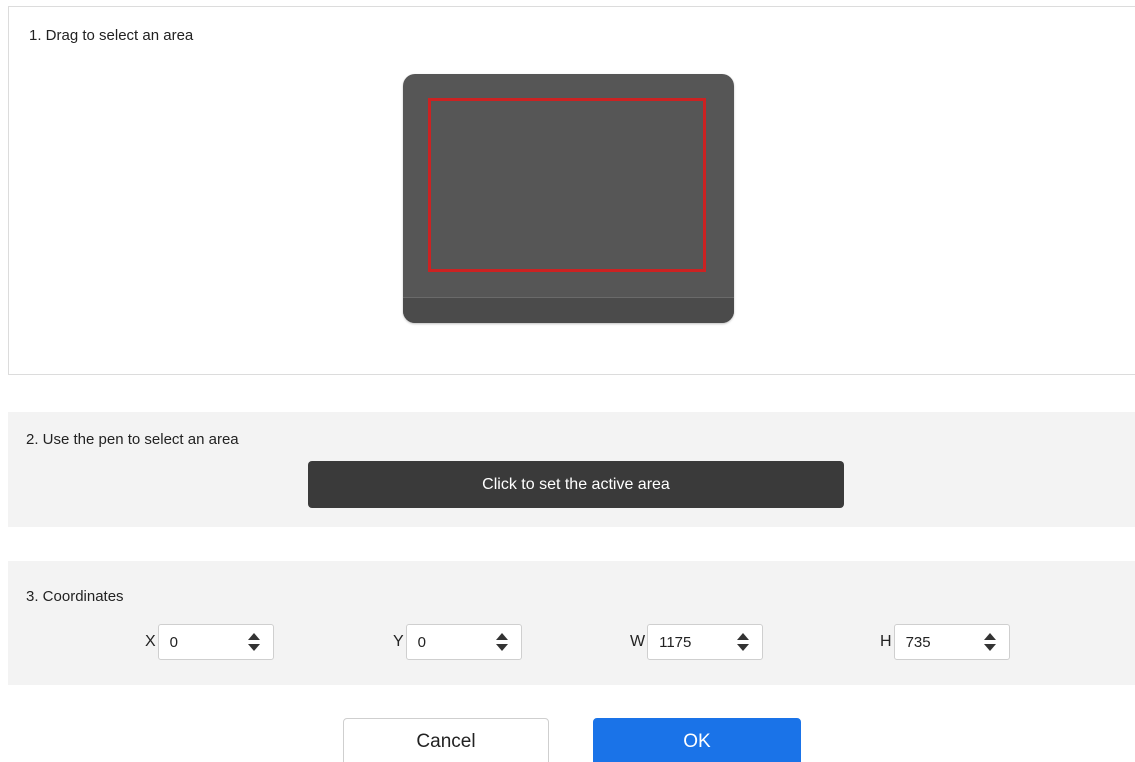 This screenshot has width=1135, height=762. Describe the element at coordinates (150, 641) in the screenshot. I see `coord-x-label: X` at that location.